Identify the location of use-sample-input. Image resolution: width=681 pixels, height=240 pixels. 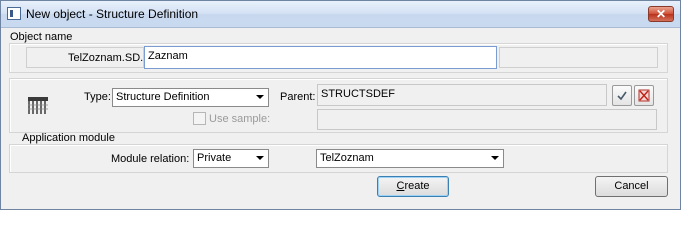
(487, 119).